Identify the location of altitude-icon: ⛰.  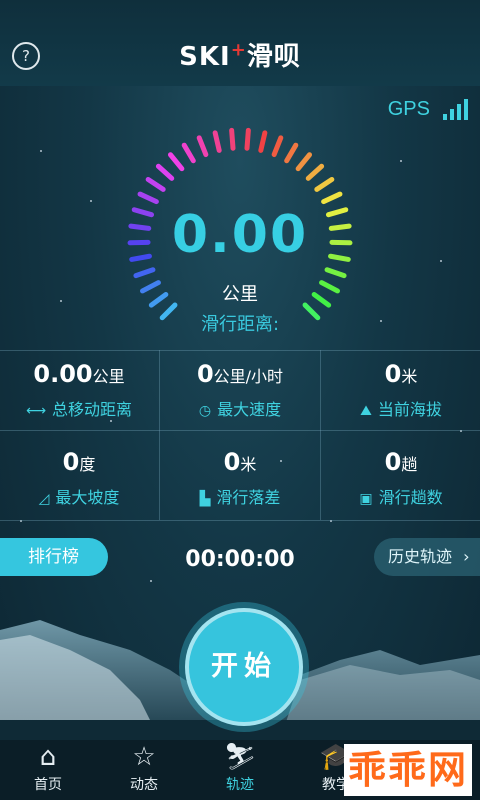
(366, 411).